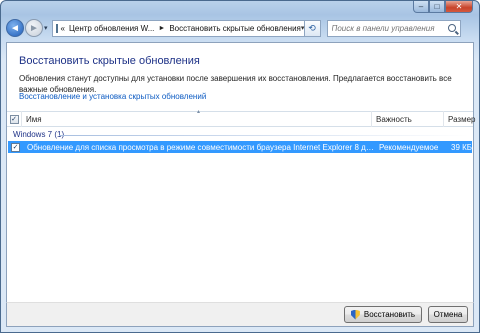  What do you see at coordinates (109, 61) in the screenshot?
I see `page-title: Восстановить скрытые обновления` at bounding box center [109, 61].